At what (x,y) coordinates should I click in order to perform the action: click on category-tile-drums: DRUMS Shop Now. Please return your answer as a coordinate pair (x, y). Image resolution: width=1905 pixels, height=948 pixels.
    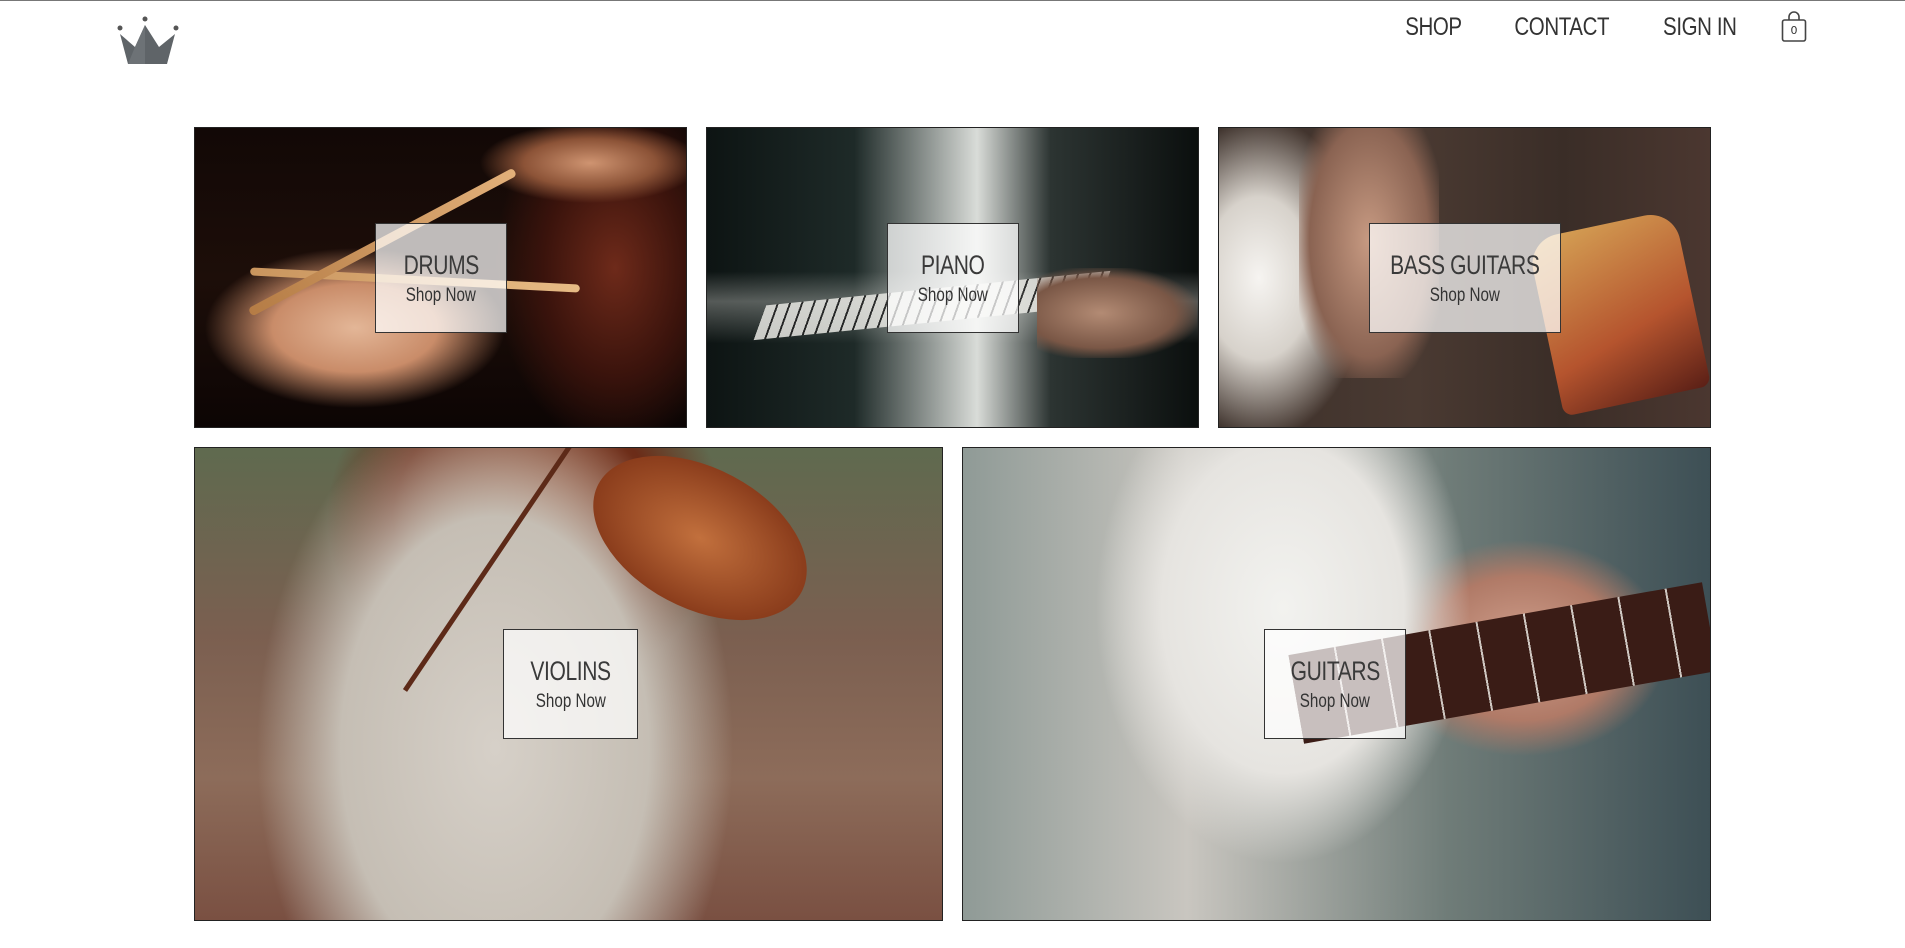
    Looking at the image, I should click on (440, 277).